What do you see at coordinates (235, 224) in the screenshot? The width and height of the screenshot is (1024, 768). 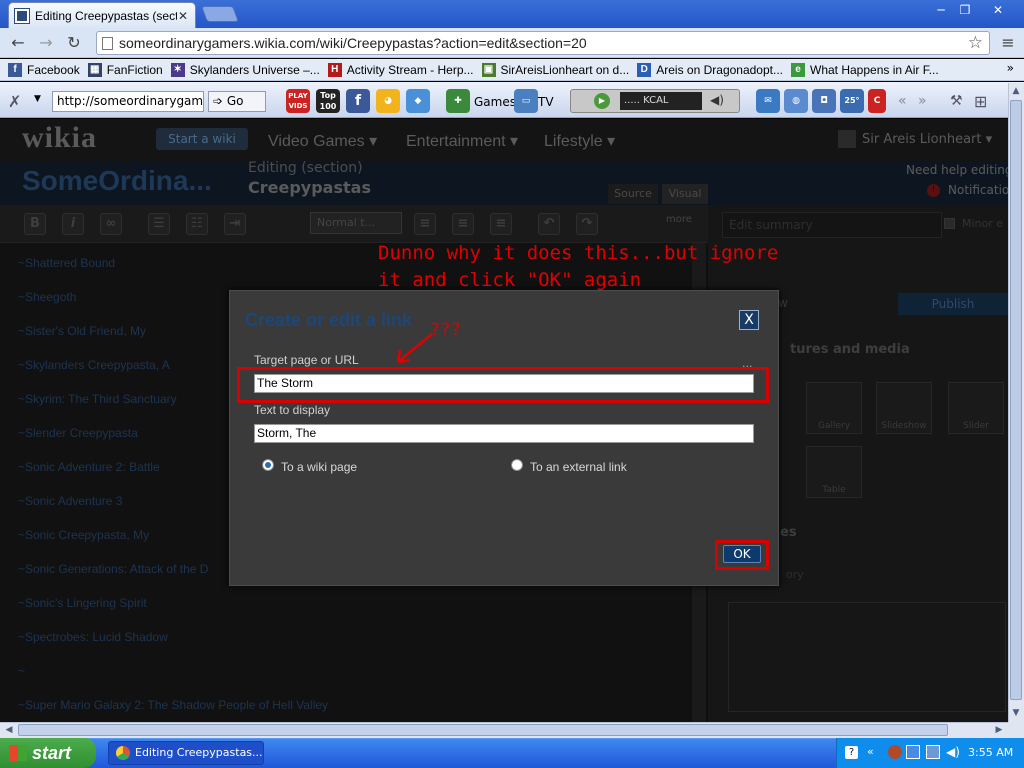 I see `indent-icon: ⇥` at bounding box center [235, 224].